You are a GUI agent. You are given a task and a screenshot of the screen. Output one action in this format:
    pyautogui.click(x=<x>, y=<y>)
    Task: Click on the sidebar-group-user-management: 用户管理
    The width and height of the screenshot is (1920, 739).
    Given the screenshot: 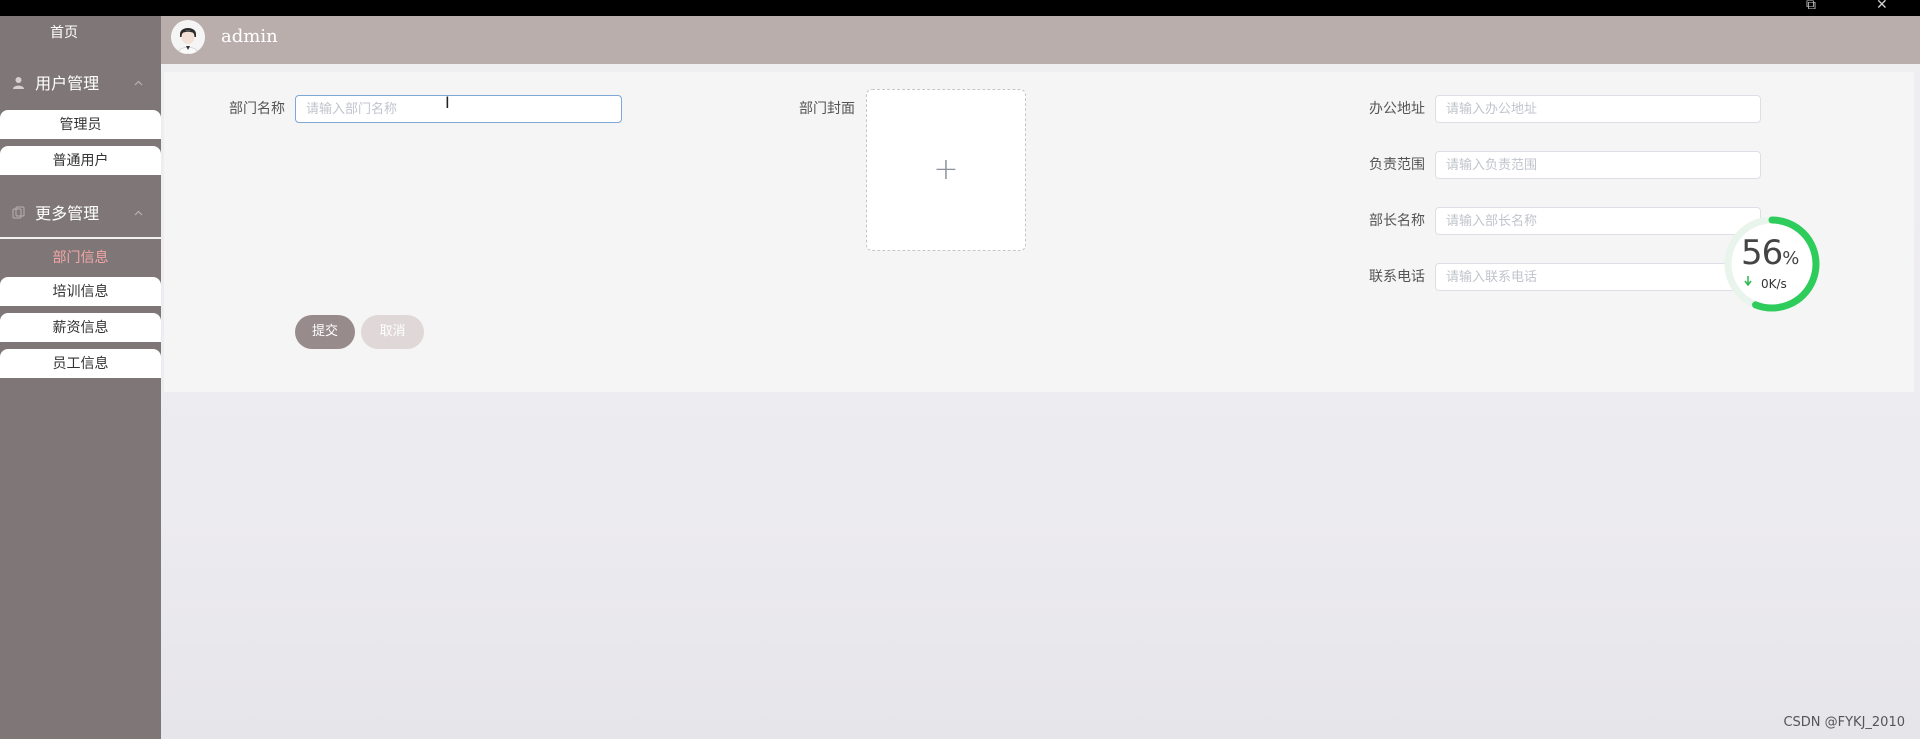 What is the action you would take?
    pyautogui.click(x=84, y=84)
    